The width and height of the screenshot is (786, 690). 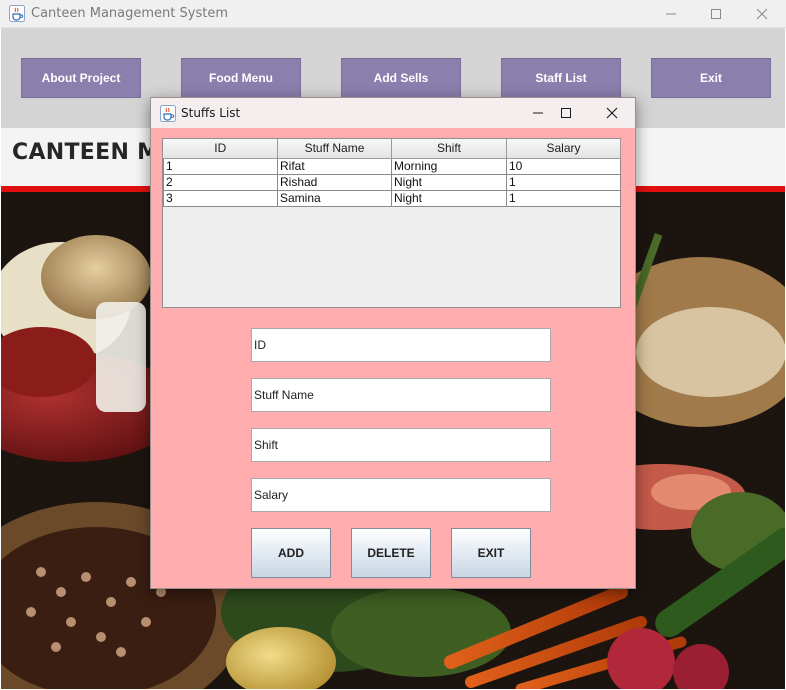 I want to click on table-cell: Rishad, so click(x=334, y=182).